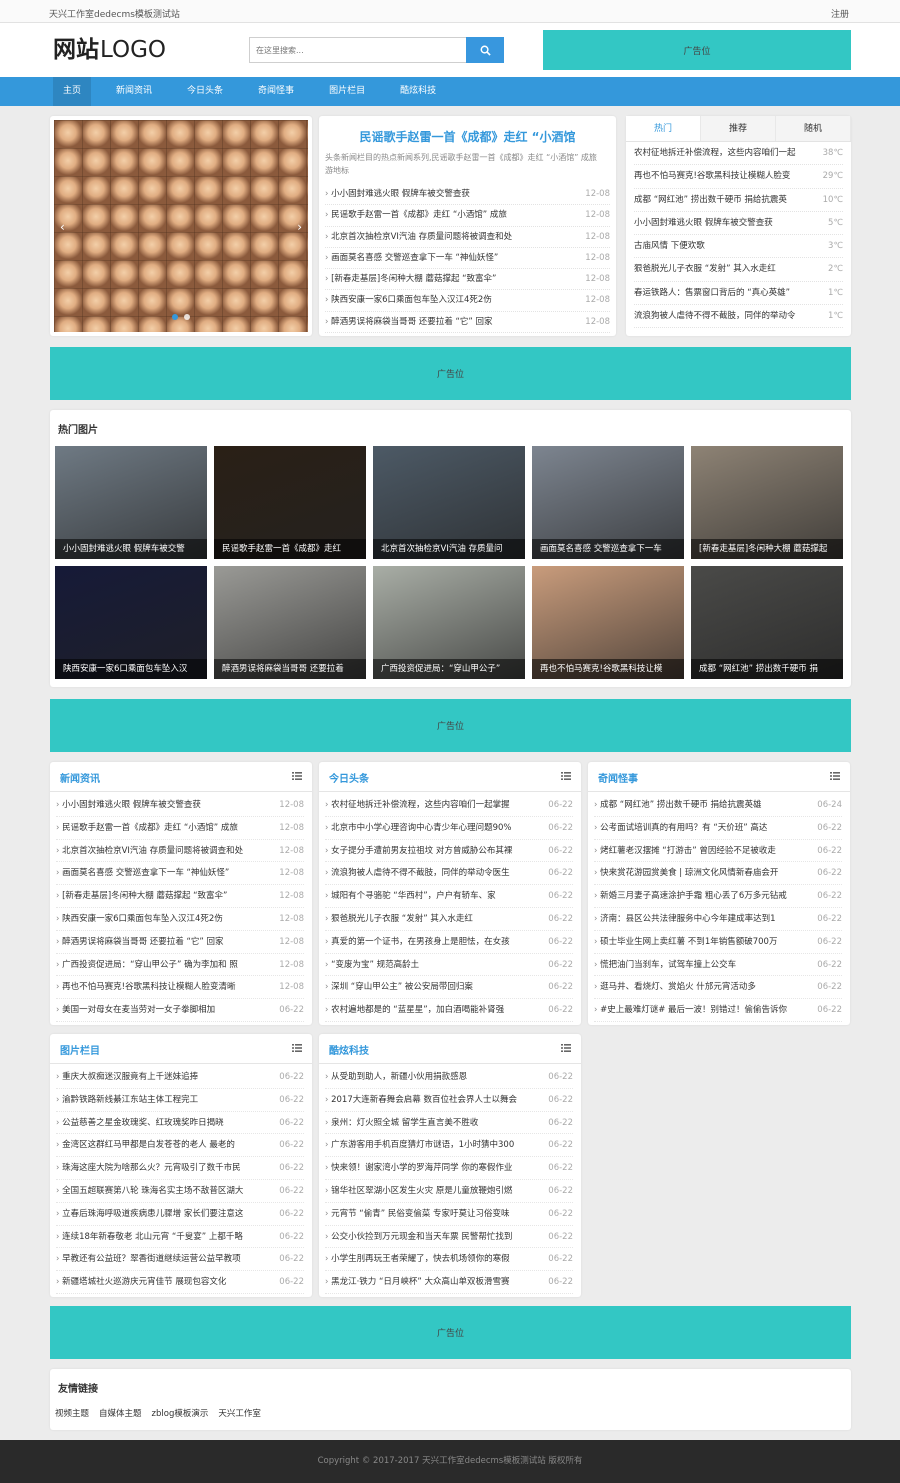 This screenshot has height=1483, width=900. What do you see at coordinates (449, 919) in the screenshot?
I see `news-item: 狠爸脱光儿子衣服 “发射” 其入水走红 06-22` at bounding box center [449, 919].